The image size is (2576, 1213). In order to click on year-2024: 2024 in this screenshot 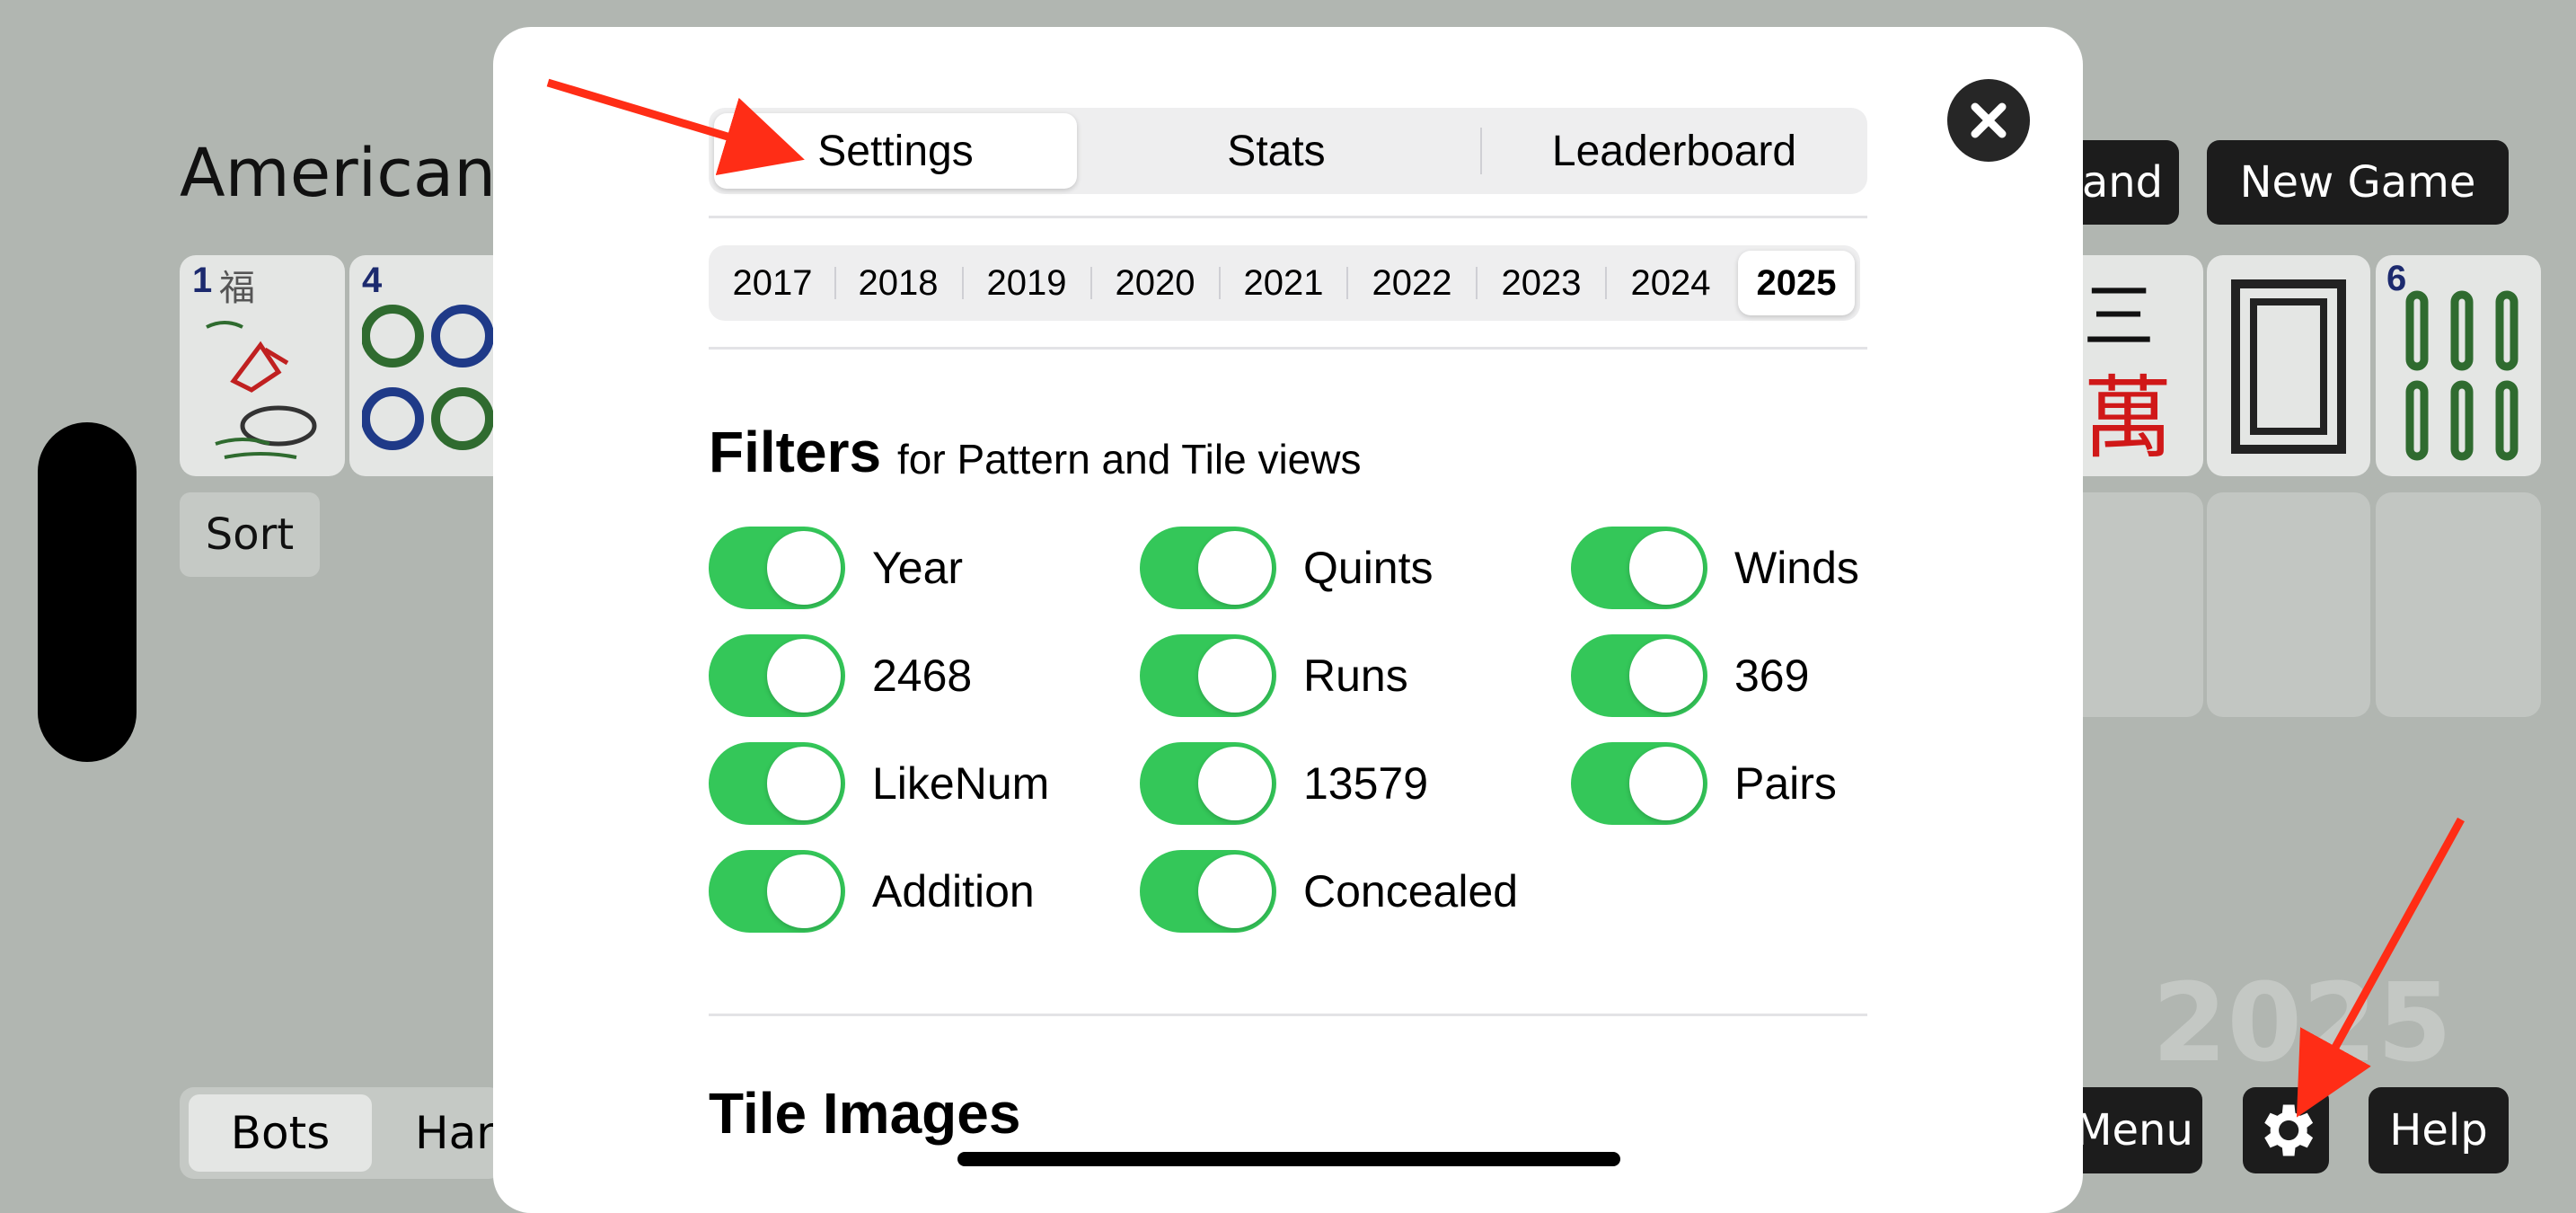, I will do `click(1671, 283)`.